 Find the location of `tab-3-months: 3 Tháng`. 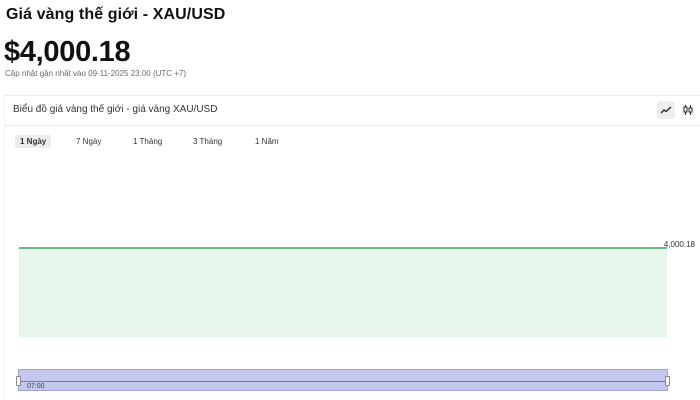

tab-3-months: 3 Tháng is located at coordinates (207, 141).